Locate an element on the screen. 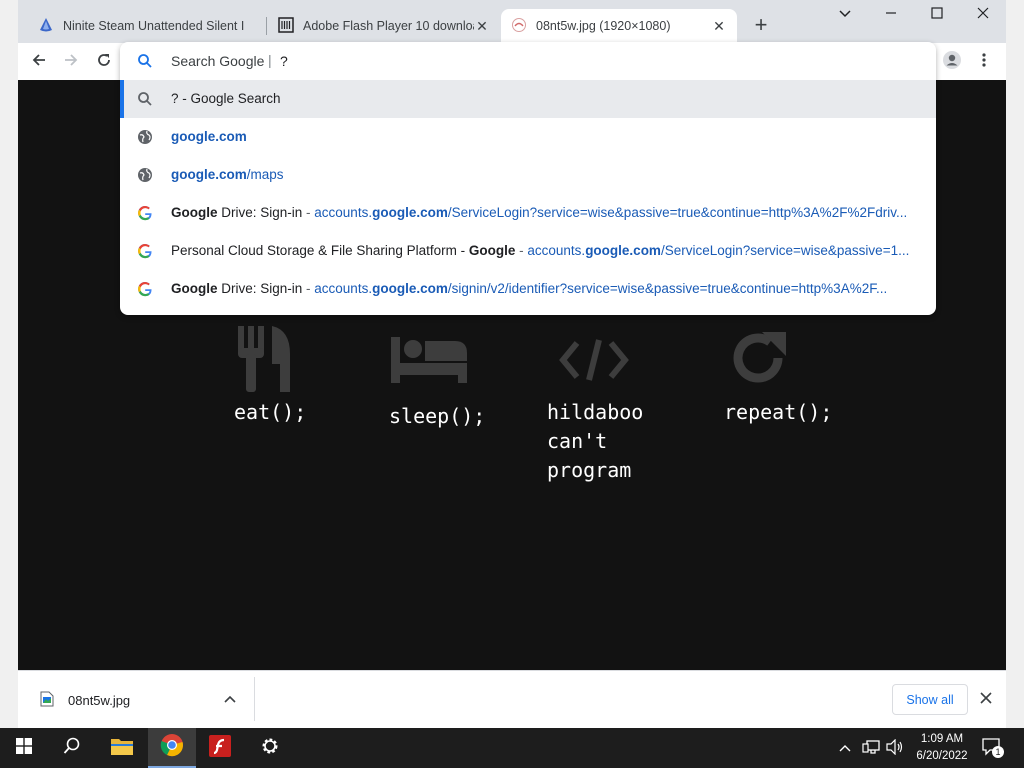  new-tab-button: + is located at coordinates (761, 26).